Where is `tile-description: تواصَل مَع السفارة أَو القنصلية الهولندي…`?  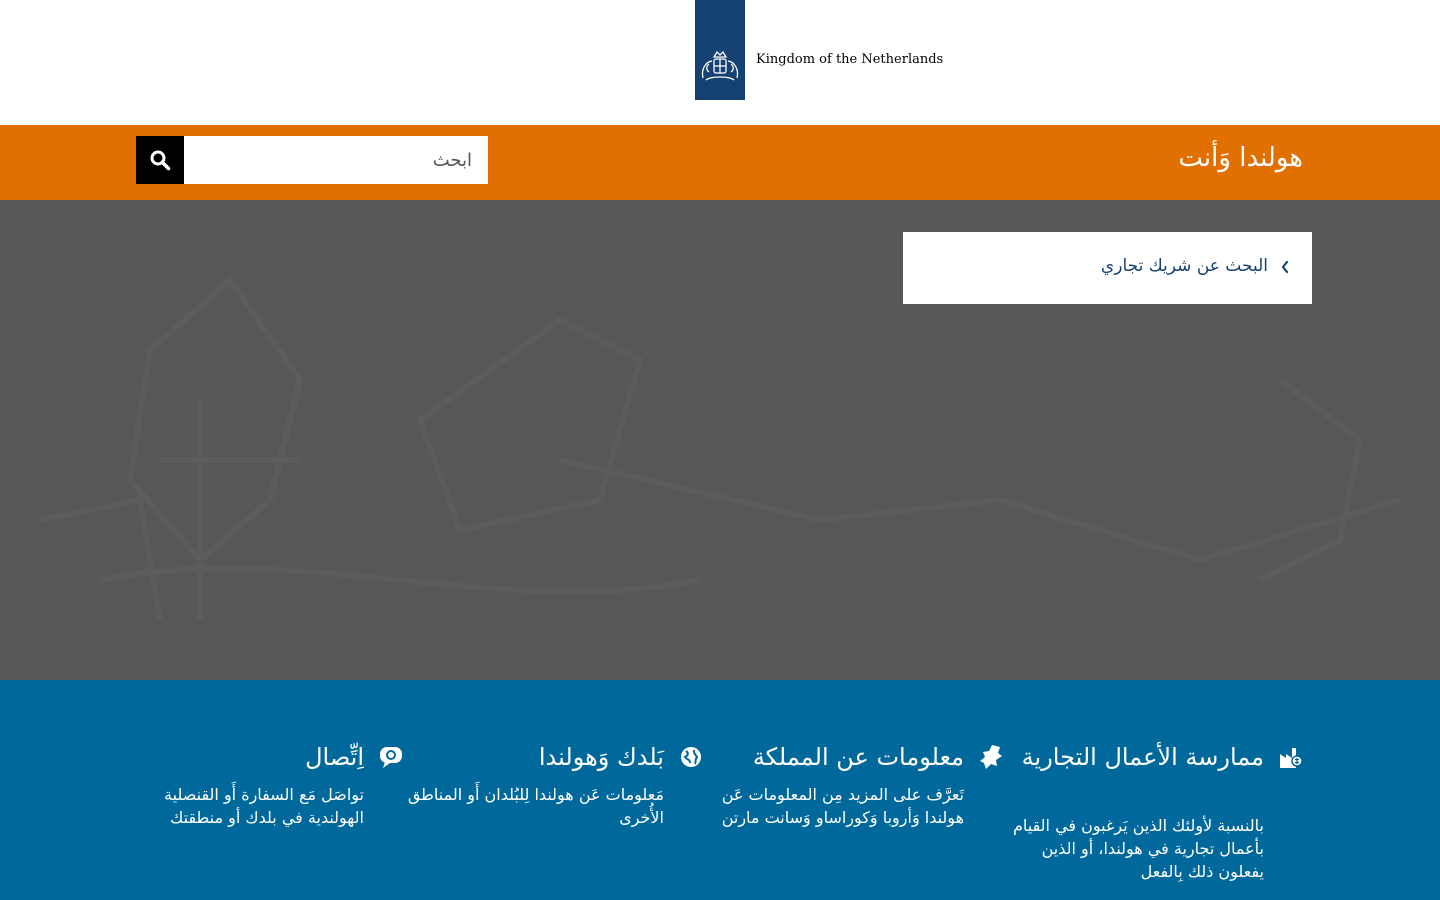 tile-description: تواصَل مَع السفارة أَو القنصلية الهولندي… is located at coordinates (264, 806).